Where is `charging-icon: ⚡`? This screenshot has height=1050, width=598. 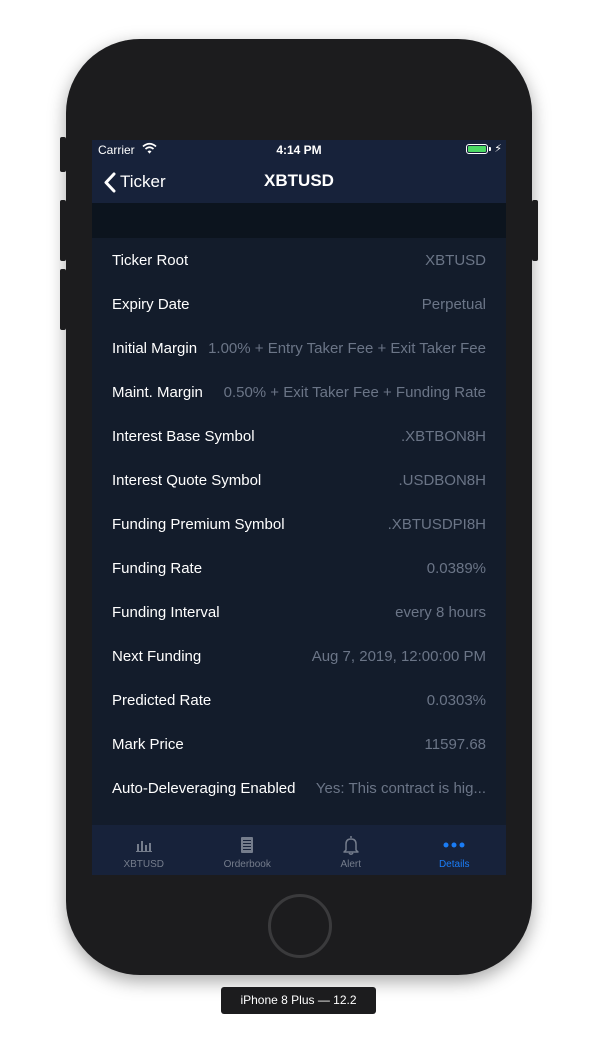 charging-icon: ⚡ is located at coordinates (498, 149).